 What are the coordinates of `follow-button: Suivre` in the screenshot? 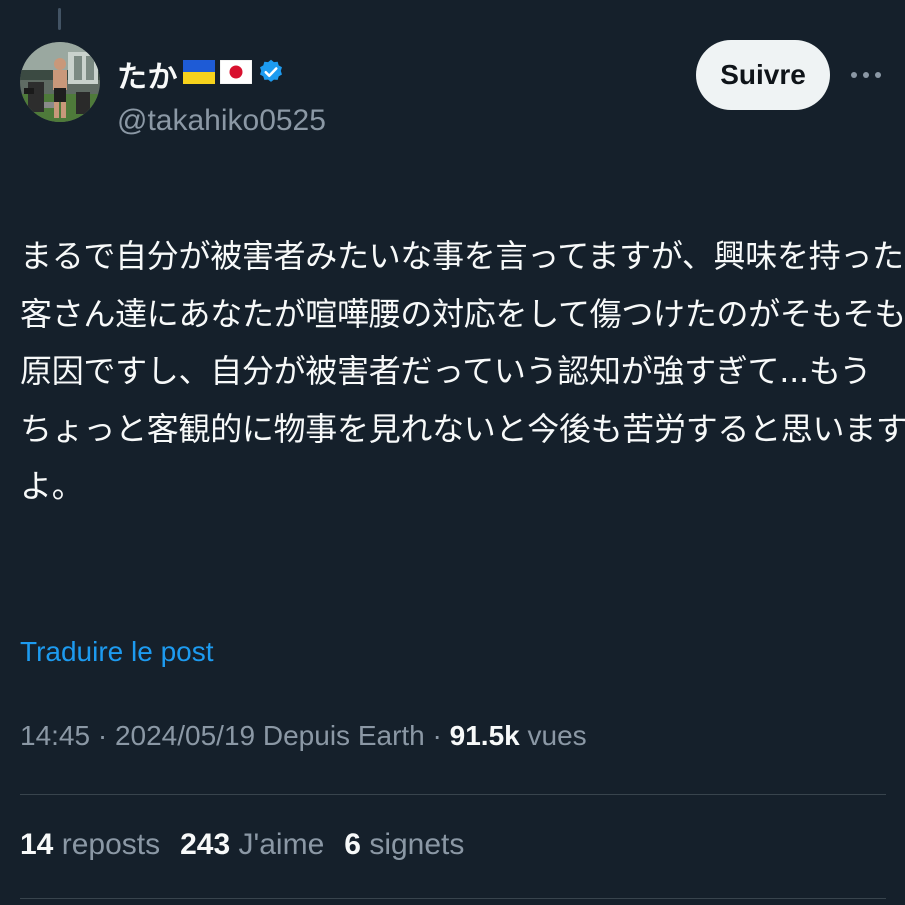 It's located at (763, 75).